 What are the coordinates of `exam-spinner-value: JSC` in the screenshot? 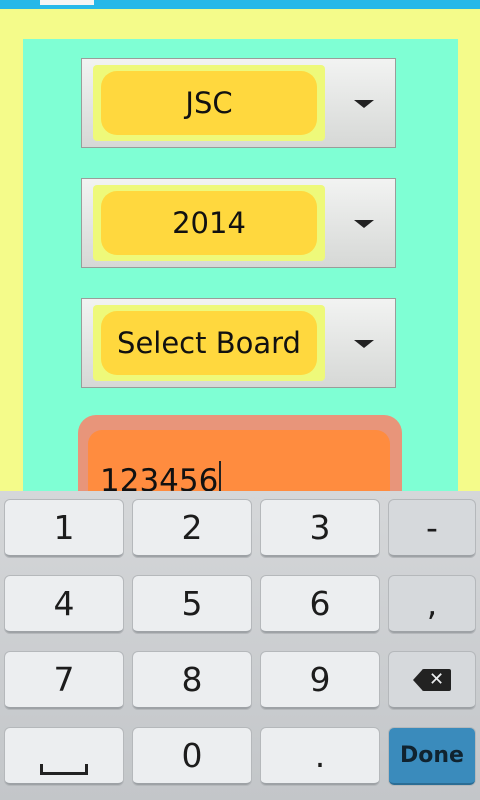 It's located at (209, 103).